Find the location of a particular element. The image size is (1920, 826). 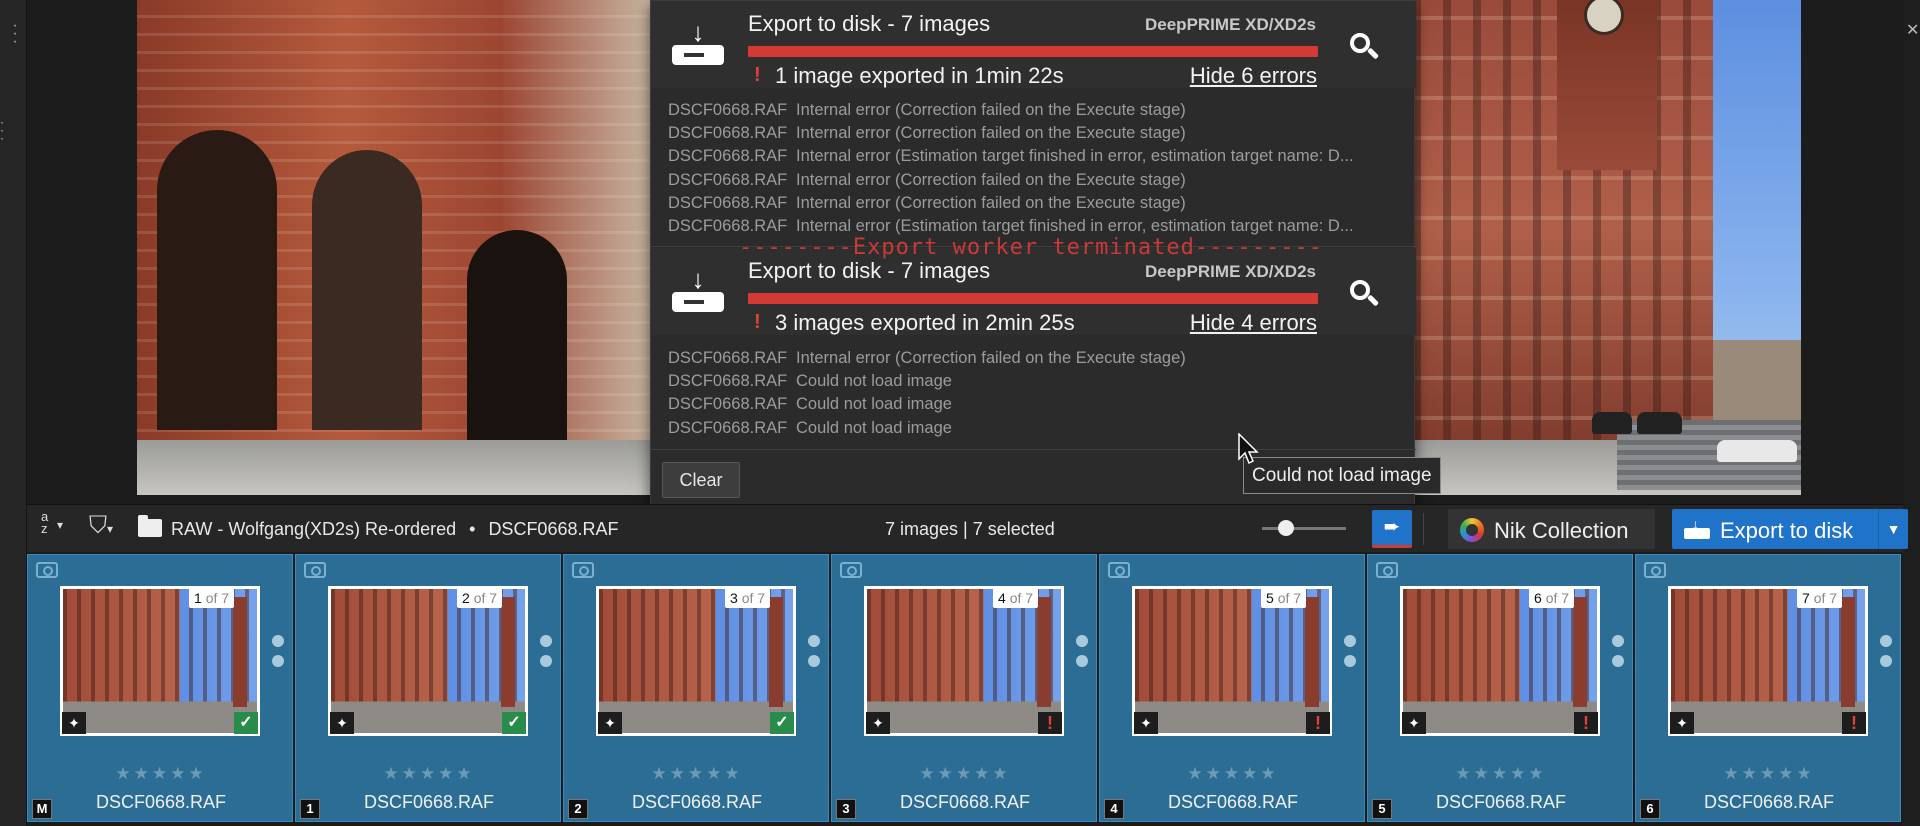

more-options-icon: · · · is located at coordinates (15, 34).